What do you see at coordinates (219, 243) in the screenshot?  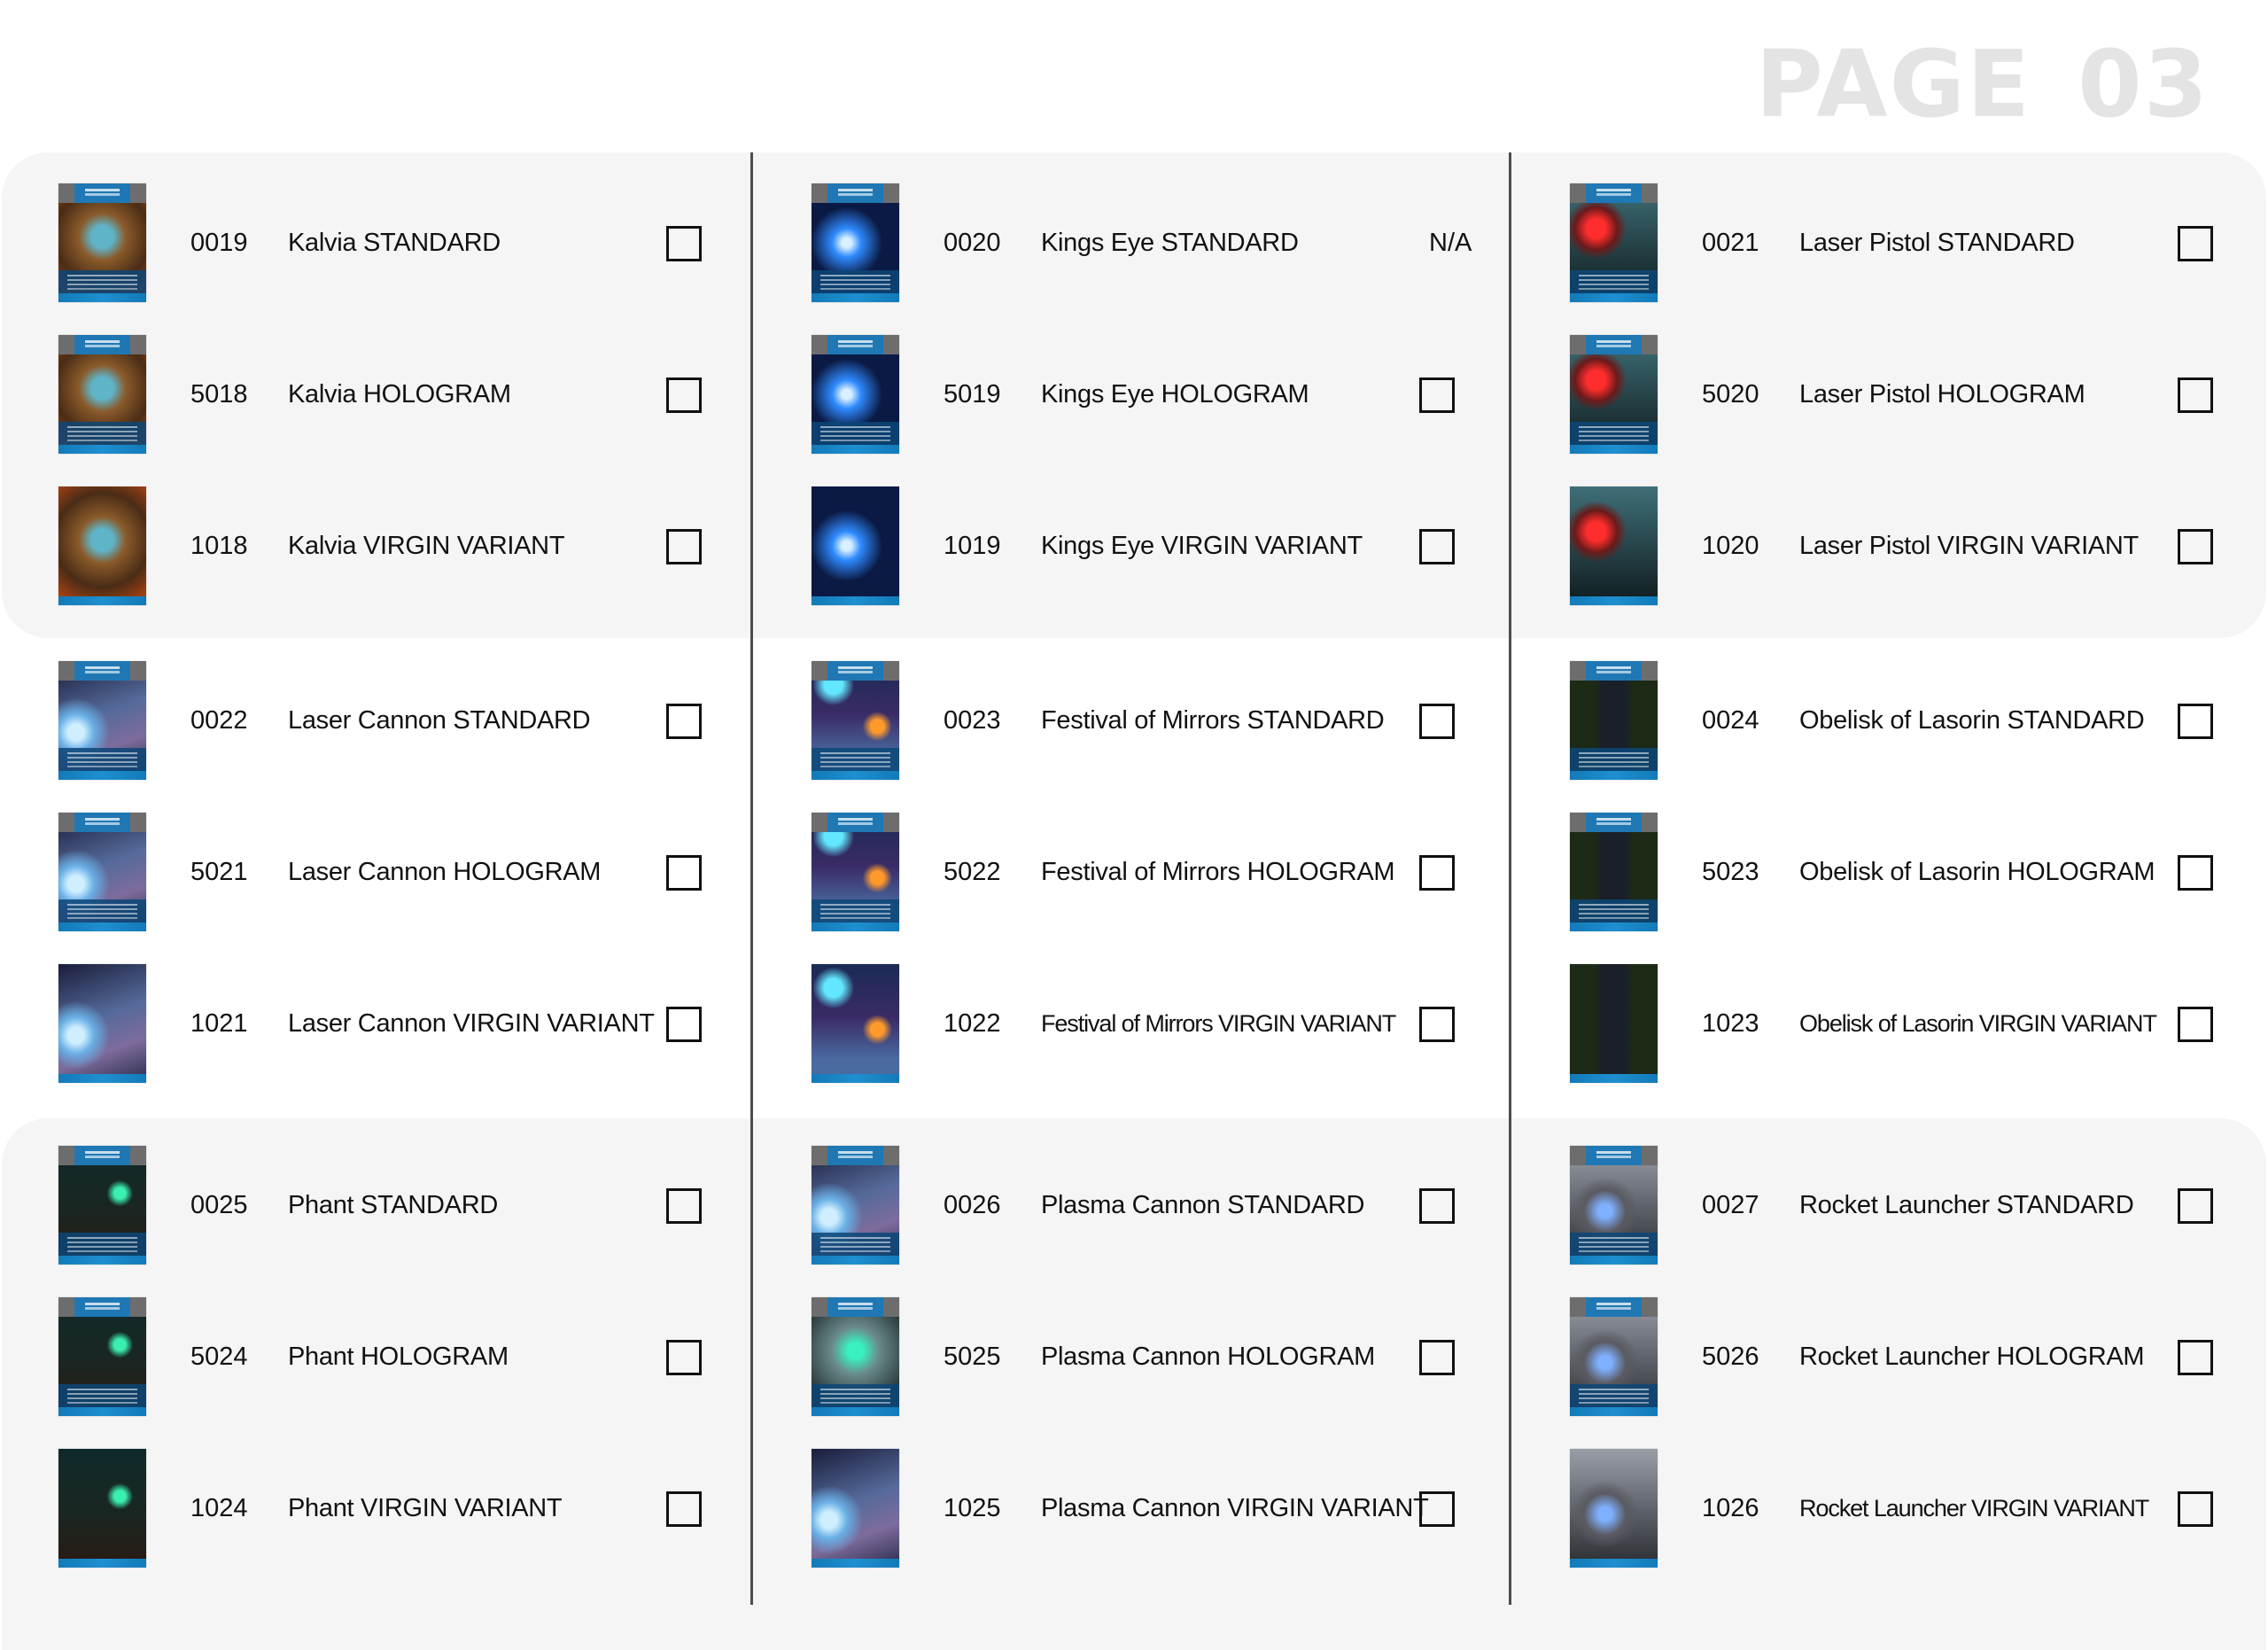 I see `card-code: 0019` at bounding box center [219, 243].